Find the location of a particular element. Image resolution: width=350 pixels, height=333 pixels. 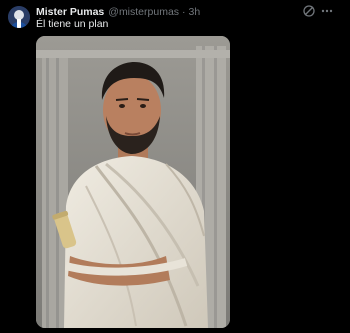

tweet-text: Él tiene un plan is located at coordinates (72, 24).